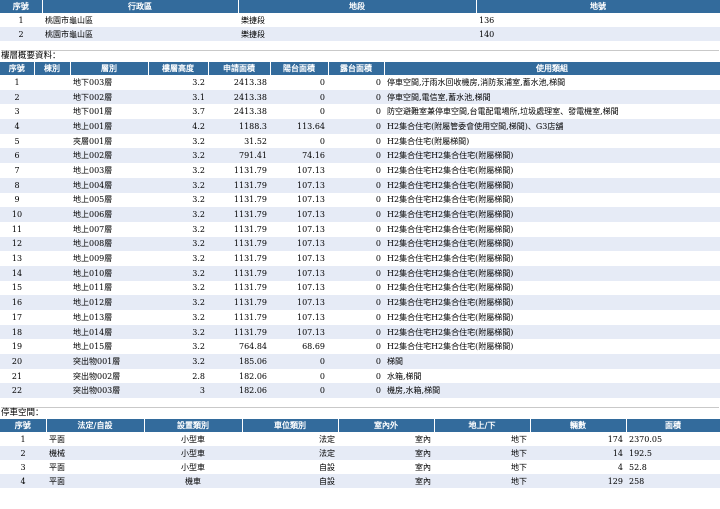 The width and height of the screenshot is (720, 509). Describe the element at coordinates (109, 126) in the screenshot. I see `floors-cell: 地上001層` at that location.